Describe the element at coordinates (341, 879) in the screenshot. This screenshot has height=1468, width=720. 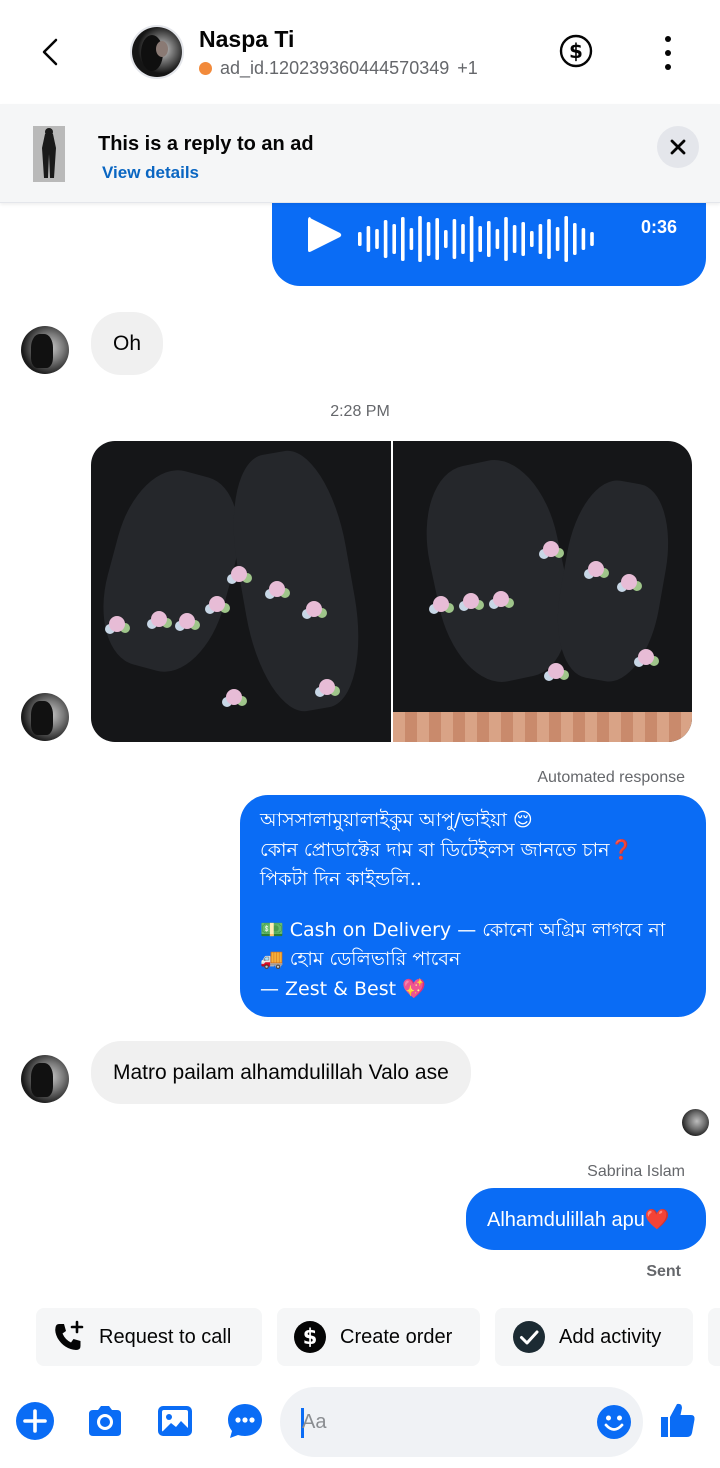
I see `auto-line-request: পিকটা দিন কাইন্ডলি..` at that location.